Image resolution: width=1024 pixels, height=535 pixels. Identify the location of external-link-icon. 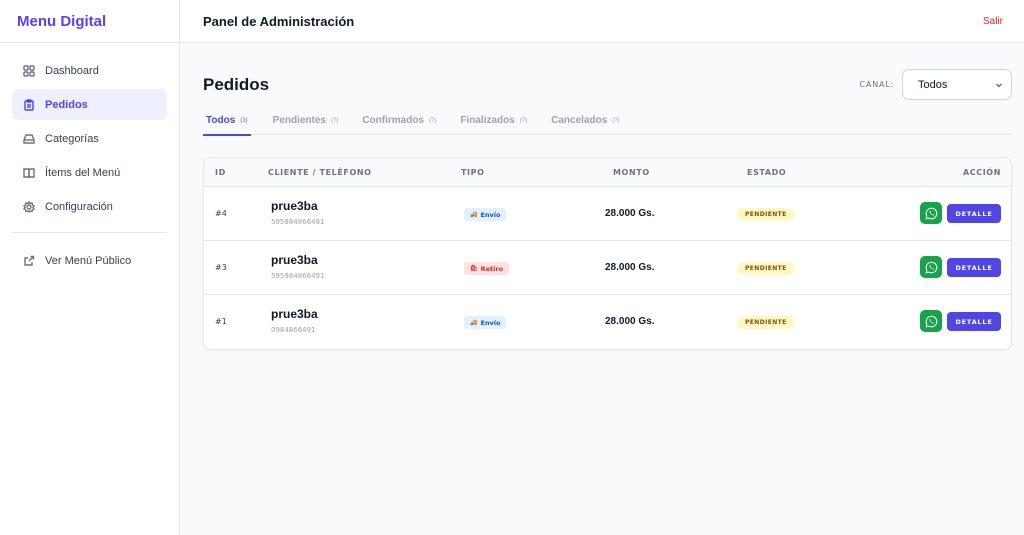
(29, 261).